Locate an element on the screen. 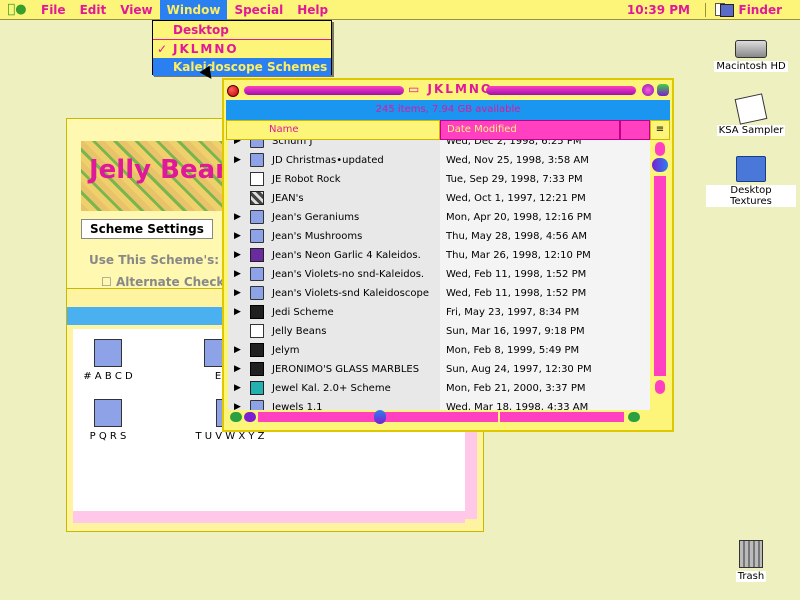 The image size is (800, 600). desktop-icon-macintosh-hd: Macintosh HD is located at coordinates (751, 56).